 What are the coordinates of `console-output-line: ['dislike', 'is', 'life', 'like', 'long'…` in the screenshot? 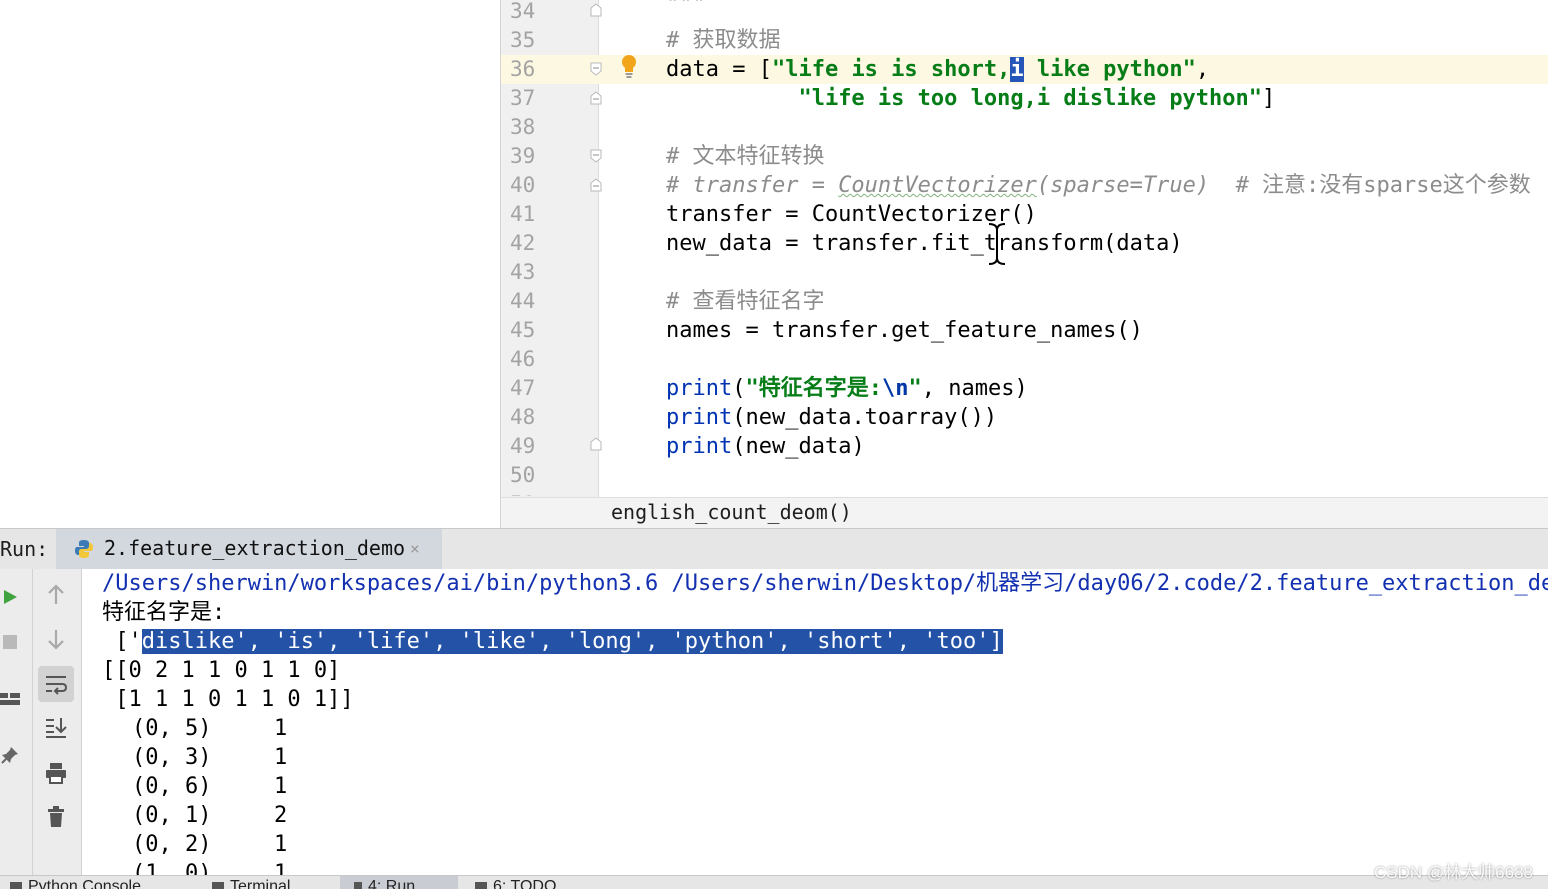 It's located at (552, 641).